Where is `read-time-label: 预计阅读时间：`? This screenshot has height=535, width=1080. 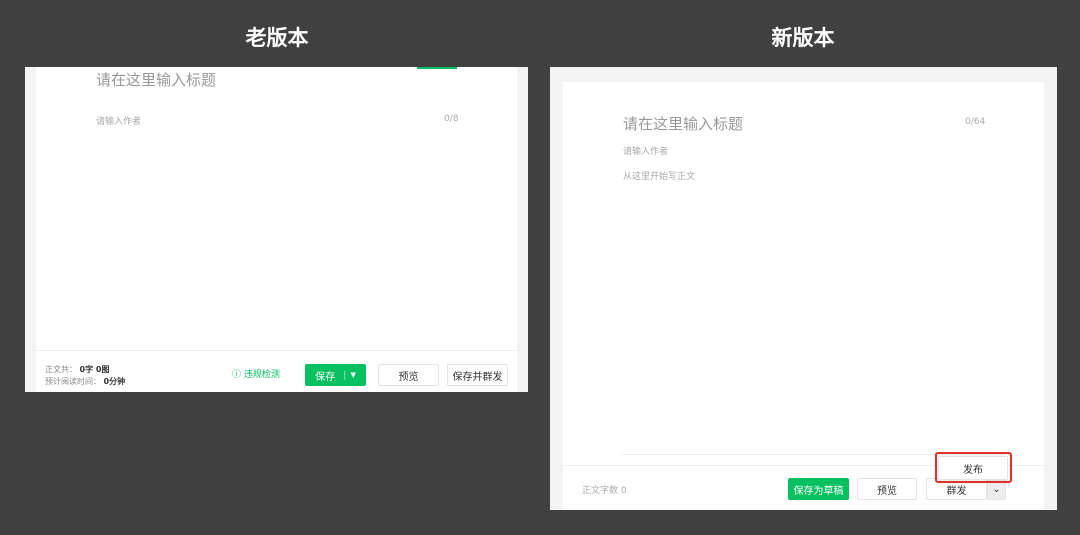 read-time-label: 预计阅读时间： is located at coordinates (73, 381).